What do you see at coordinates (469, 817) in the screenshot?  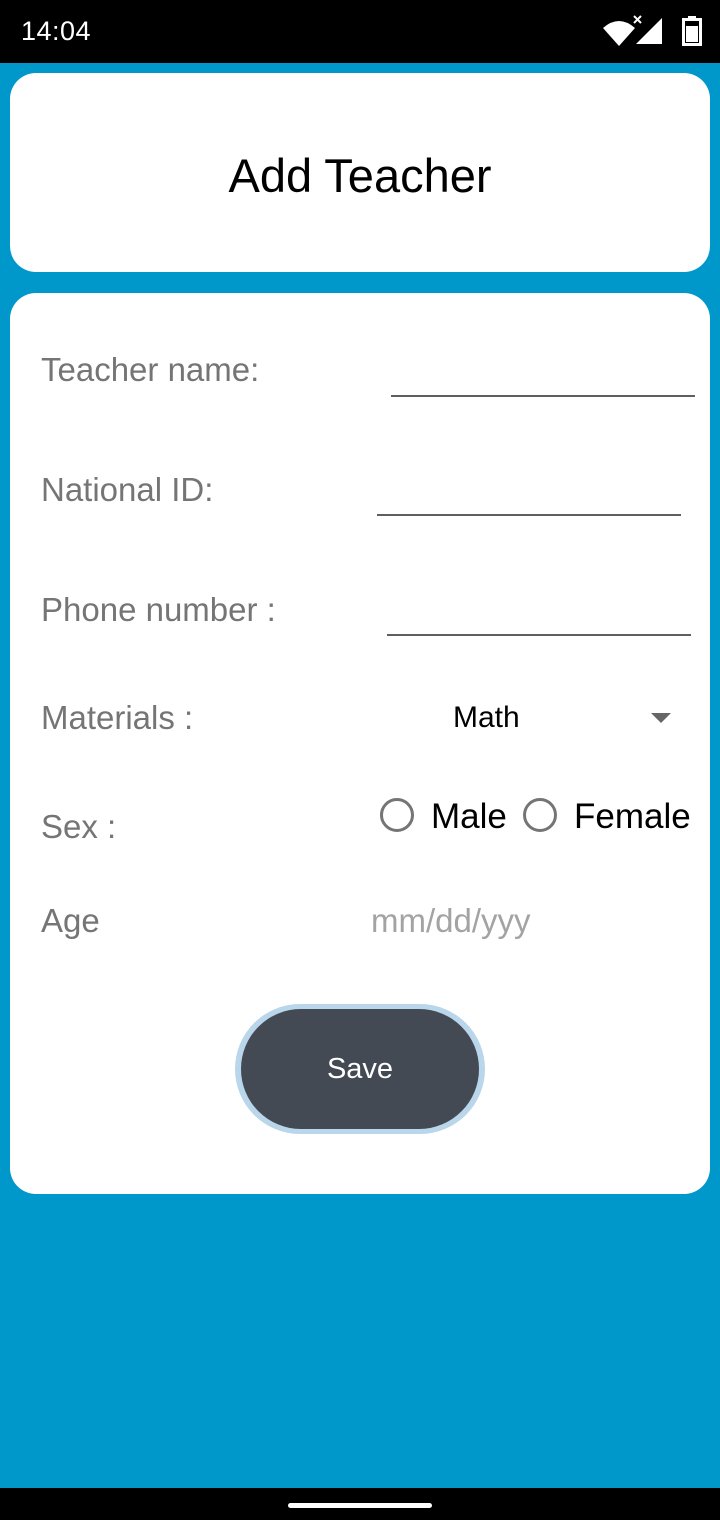 I see `radio-male-label: Male` at bounding box center [469, 817].